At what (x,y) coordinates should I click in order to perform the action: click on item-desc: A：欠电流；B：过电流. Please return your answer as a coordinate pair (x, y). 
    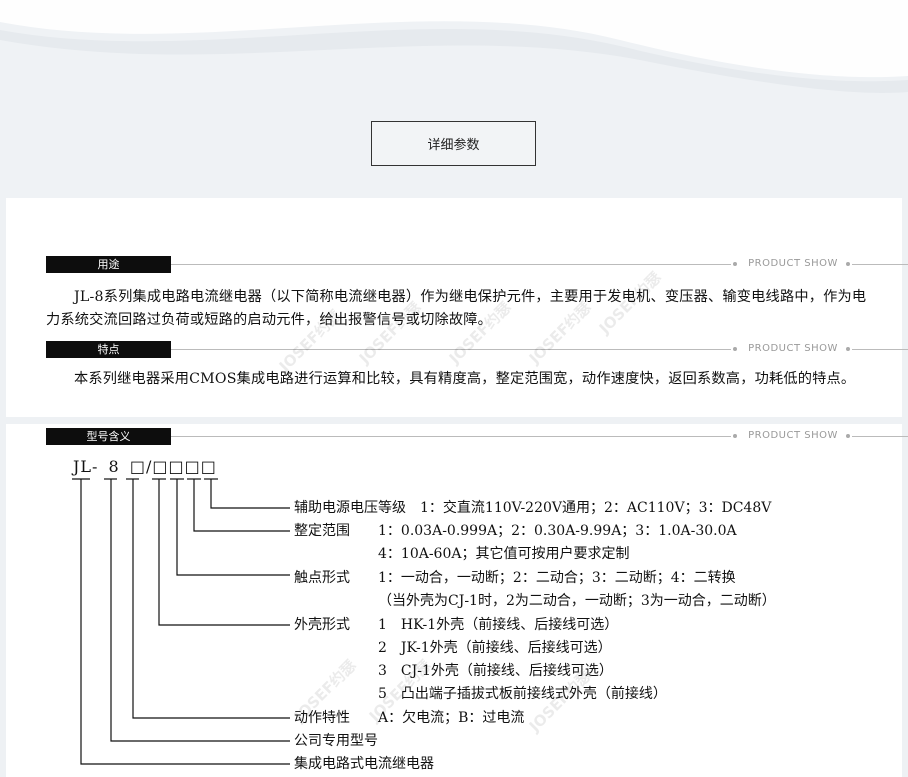
    Looking at the image, I should click on (451, 718).